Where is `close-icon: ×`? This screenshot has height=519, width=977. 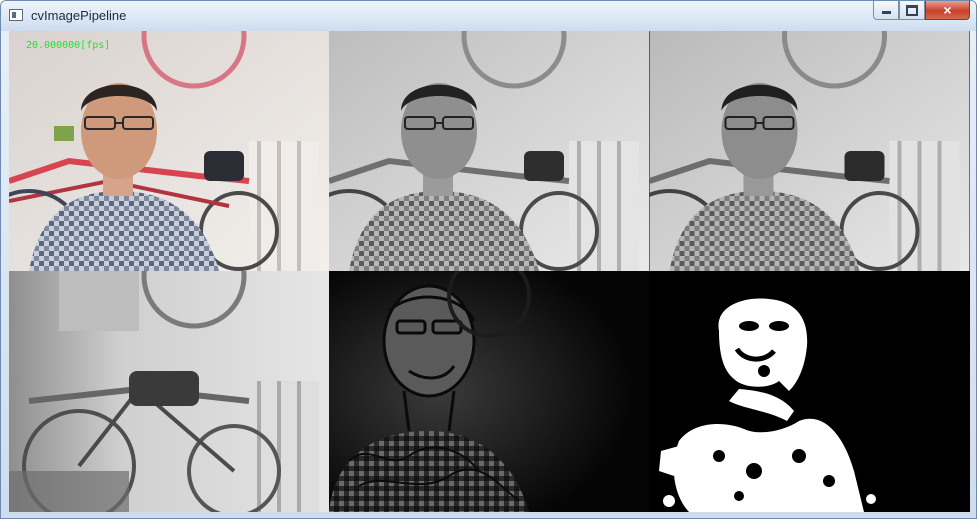
close-icon: × is located at coordinates (947, 10).